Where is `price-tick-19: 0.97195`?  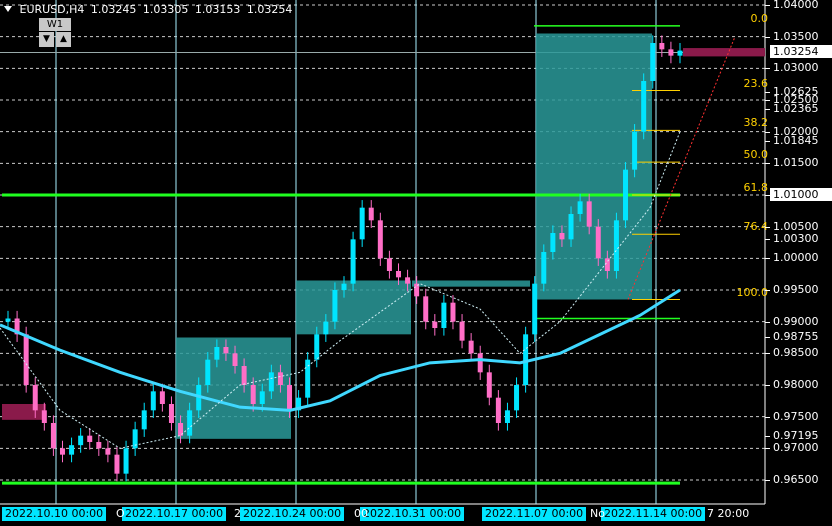
price-tick-19: 0.97195 is located at coordinates (796, 435).